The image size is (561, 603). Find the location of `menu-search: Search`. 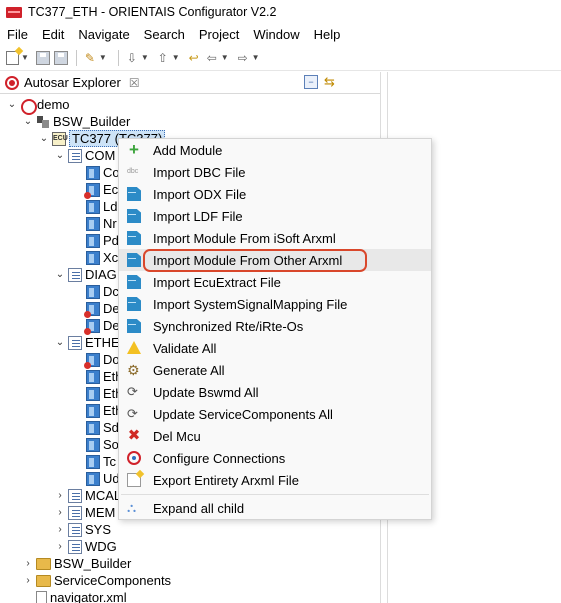

menu-search: Search is located at coordinates (164, 34).